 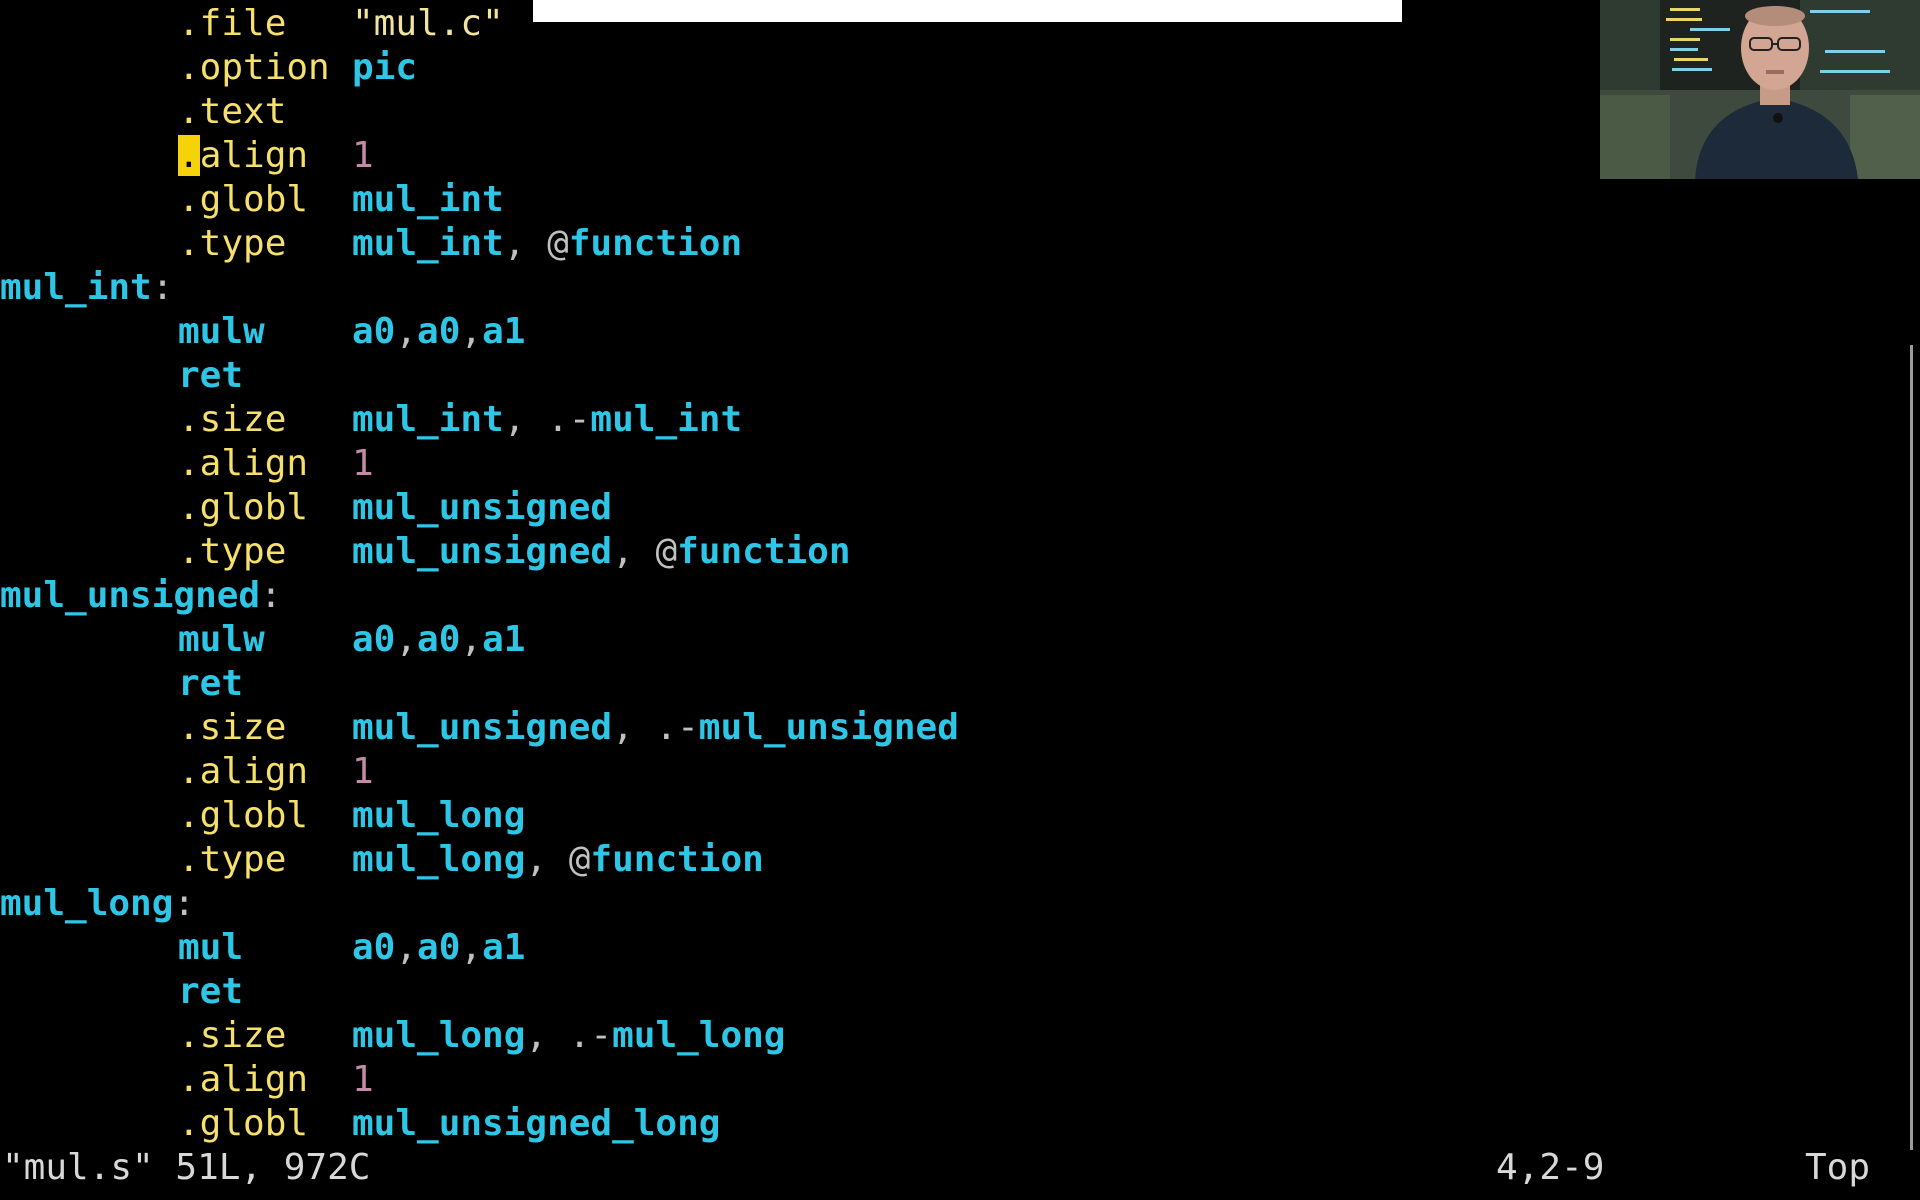 What do you see at coordinates (950, 1036) in the screenshot?
I see `code-line: .size mul_long, .-mul_long` at bounding box center [950, 1036].